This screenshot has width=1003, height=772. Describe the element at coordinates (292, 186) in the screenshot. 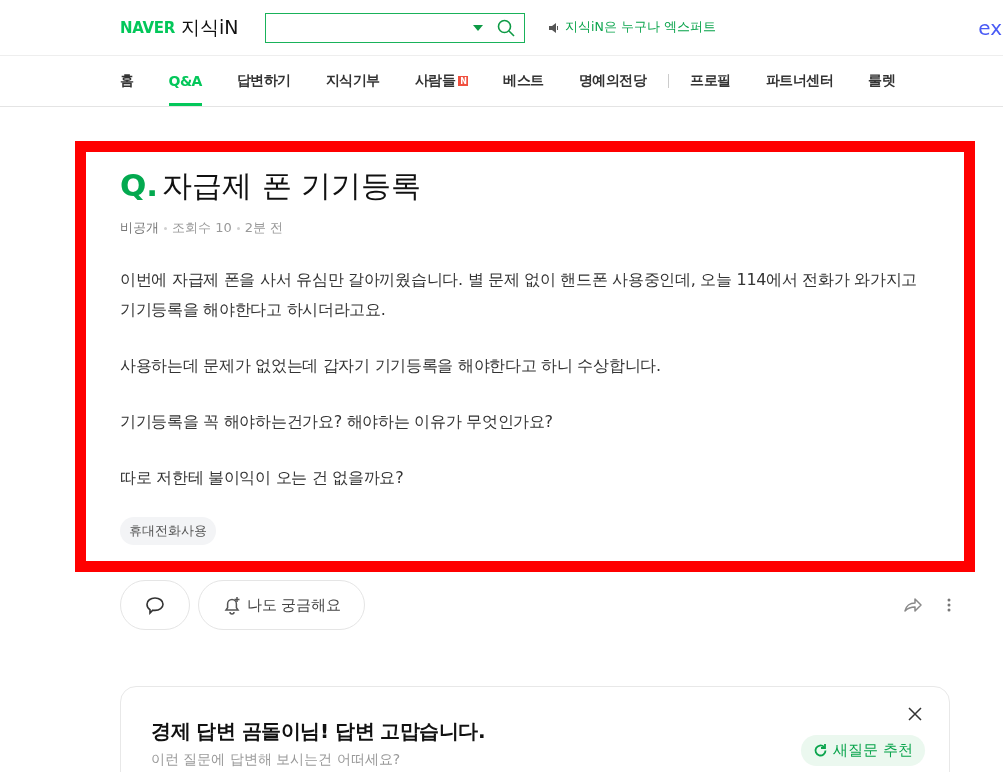

I see `question-title: 자급제 폰 기기등록` at that location.